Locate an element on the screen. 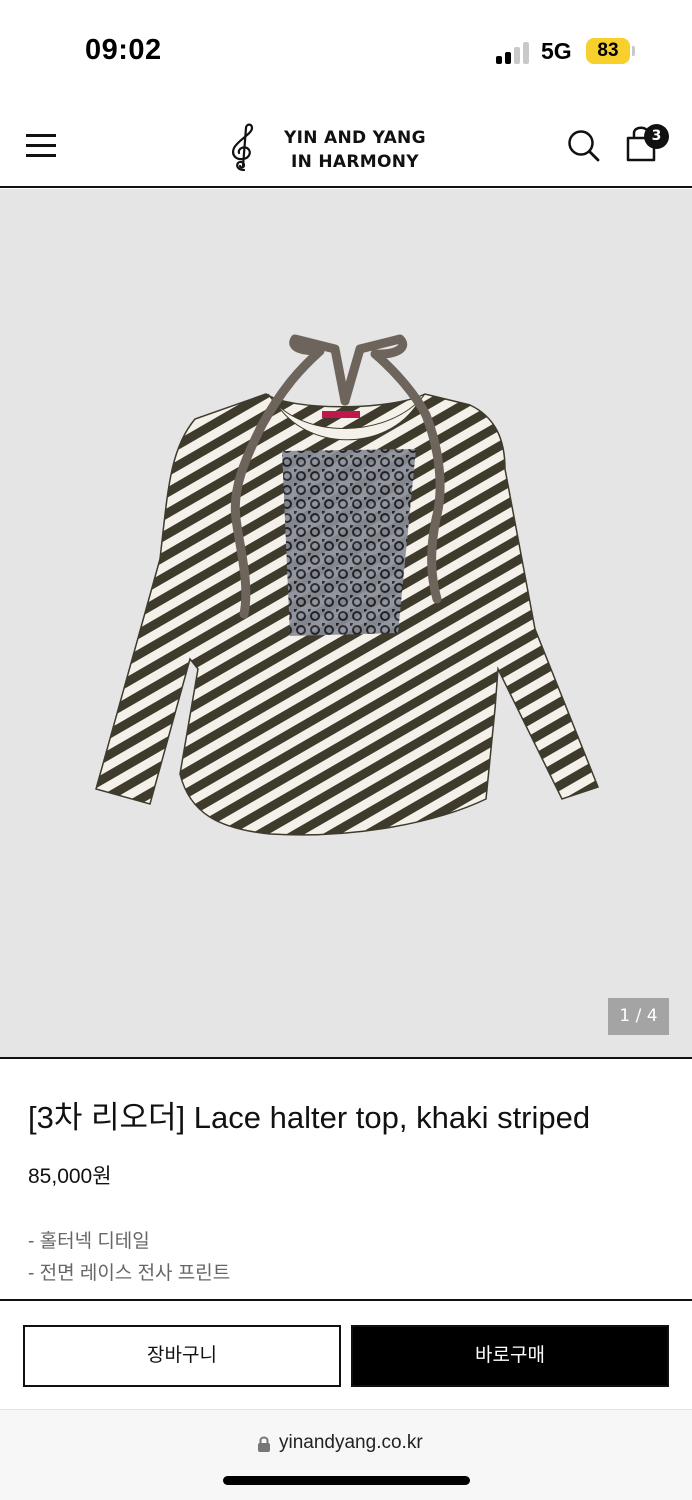 Image resolution: width=692 pixels, height=1500 pixels. status-time: 09:02 is located at coordinates (123, 50).